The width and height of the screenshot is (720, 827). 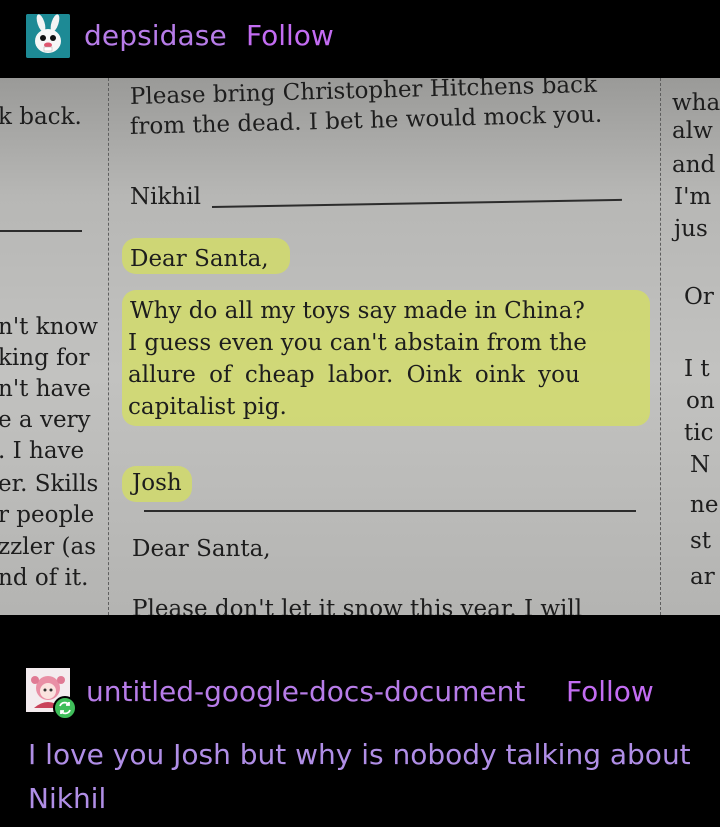 I want to click on left-column-line: n't have, so click(x=45, y=389).